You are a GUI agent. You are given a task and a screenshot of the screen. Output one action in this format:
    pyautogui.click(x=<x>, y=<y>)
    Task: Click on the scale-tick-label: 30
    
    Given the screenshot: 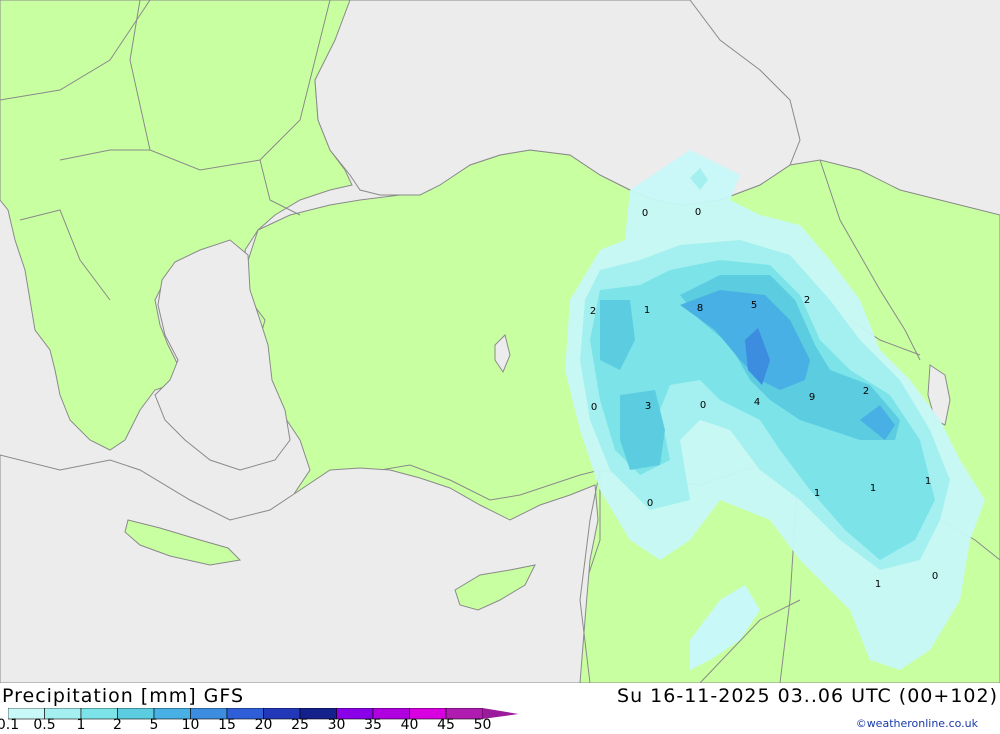 What is the action you would take?
    pyautogui.click(x=336, y=725)
    